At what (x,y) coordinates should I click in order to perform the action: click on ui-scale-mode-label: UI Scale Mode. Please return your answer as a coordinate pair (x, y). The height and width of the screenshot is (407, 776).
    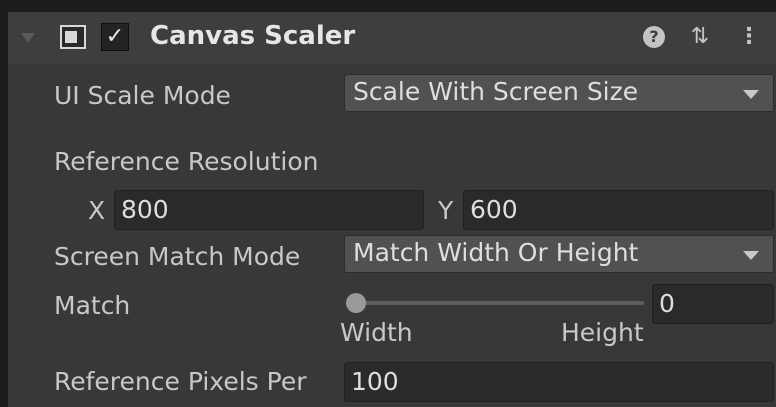
    Looking at the image, I should click on (142, 95).